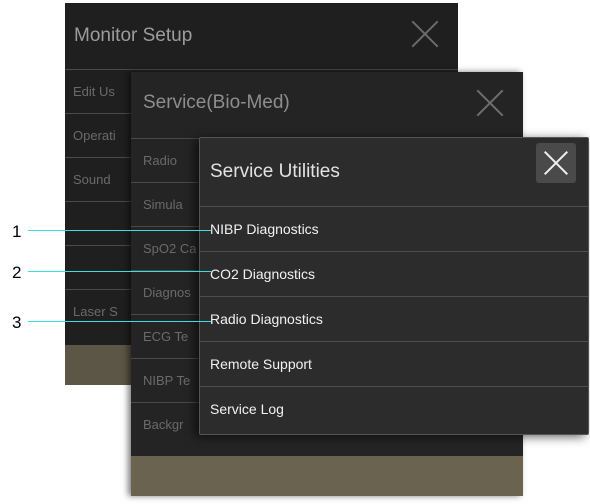 The width and height of the screenshot is (590, 504). Describe the element at coordinates (327, 476) in the screenshot. I see `service-biomed-footer` at that location.